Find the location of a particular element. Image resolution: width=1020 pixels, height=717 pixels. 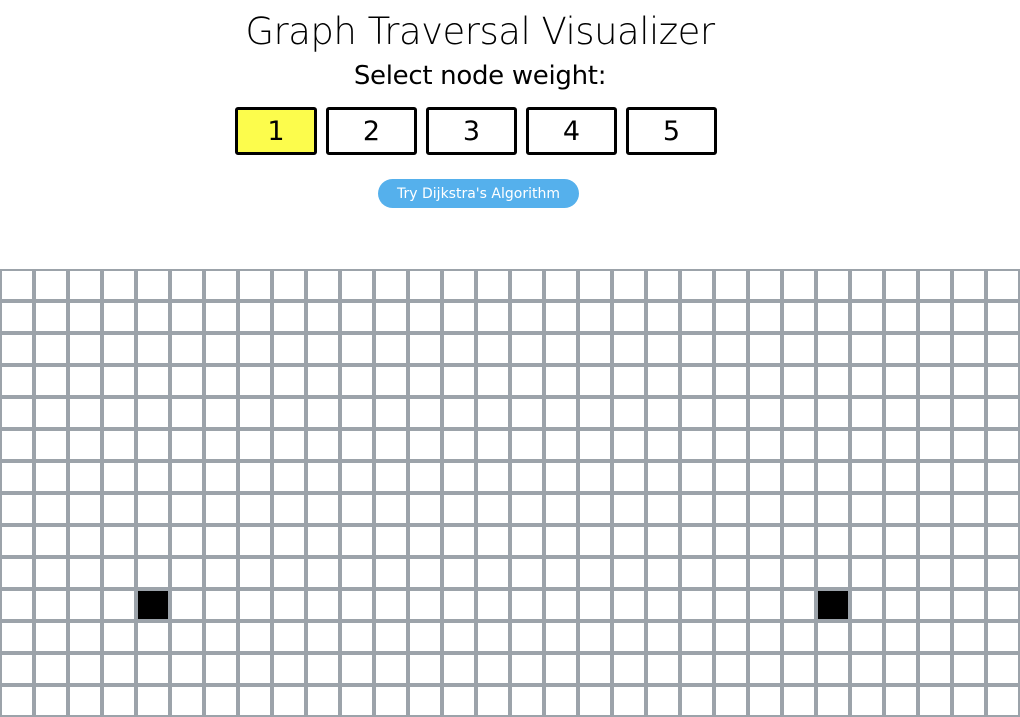

weight-button-2: 2 is located at coordinates (371, 131).